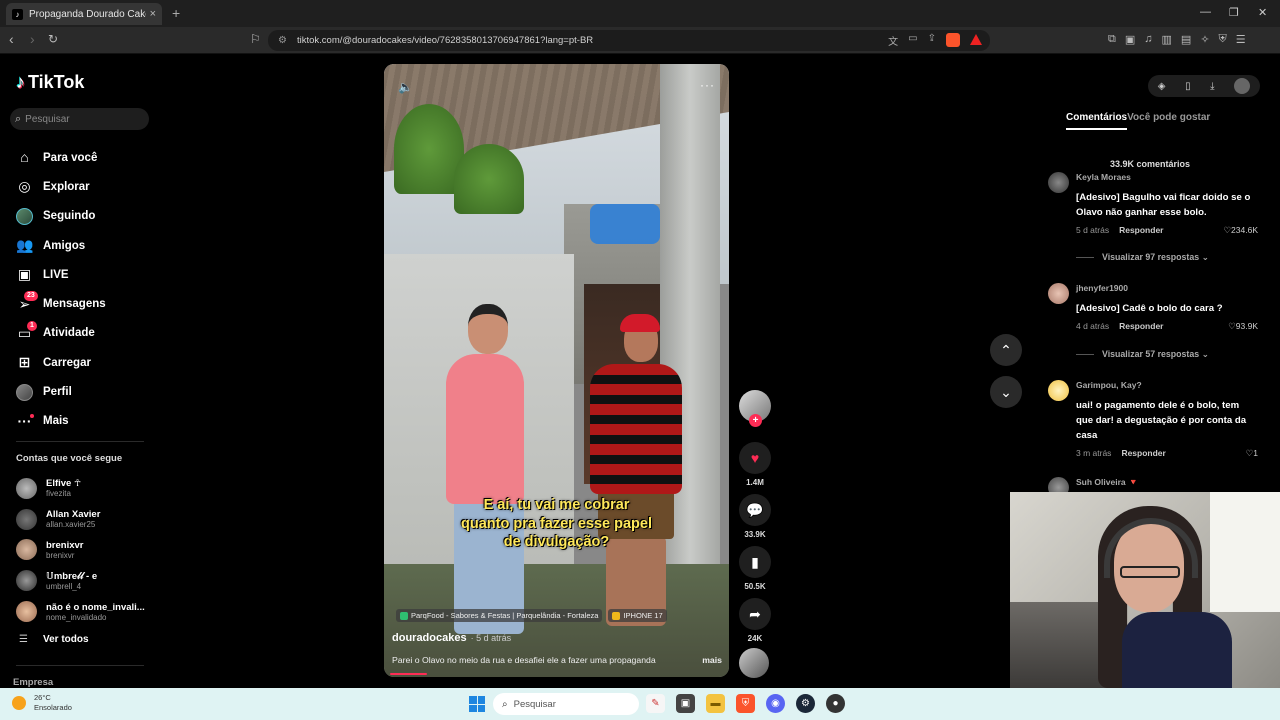 This screenshot has width=1280, height=720. Describe the element at coordinates (1241, 39) in the screenshot. I see `menu-icon: ☰` at that location.